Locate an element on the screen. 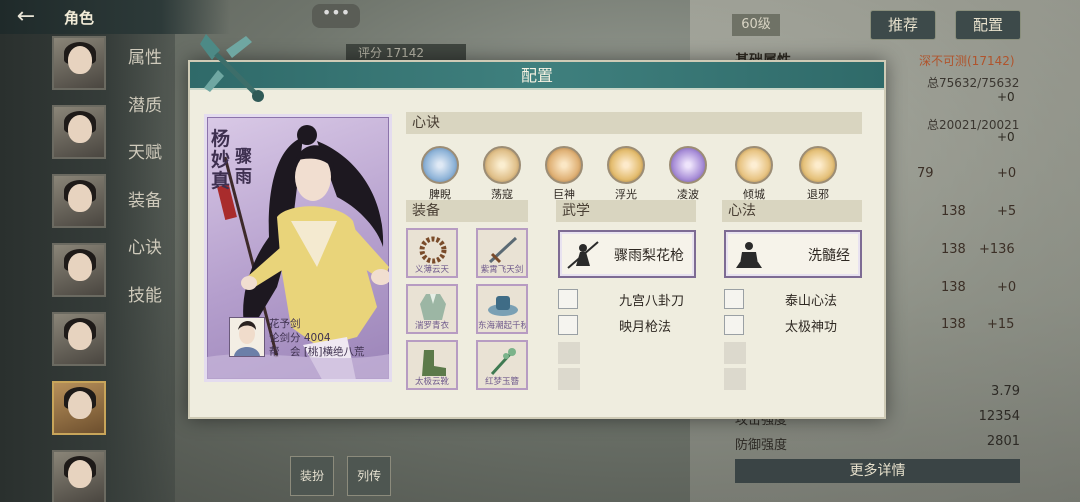 Image resolution: width=1080 pixels, height=502 pixels. stat-value: 12354 is located at coordinates (999, 416).